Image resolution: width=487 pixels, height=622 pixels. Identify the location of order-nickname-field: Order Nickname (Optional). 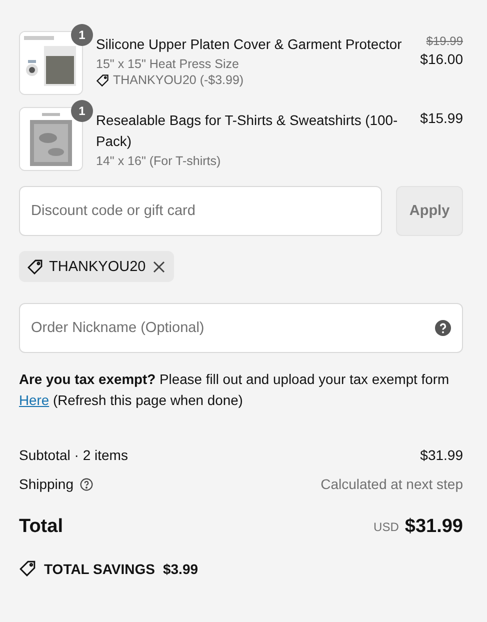
(241, 328).